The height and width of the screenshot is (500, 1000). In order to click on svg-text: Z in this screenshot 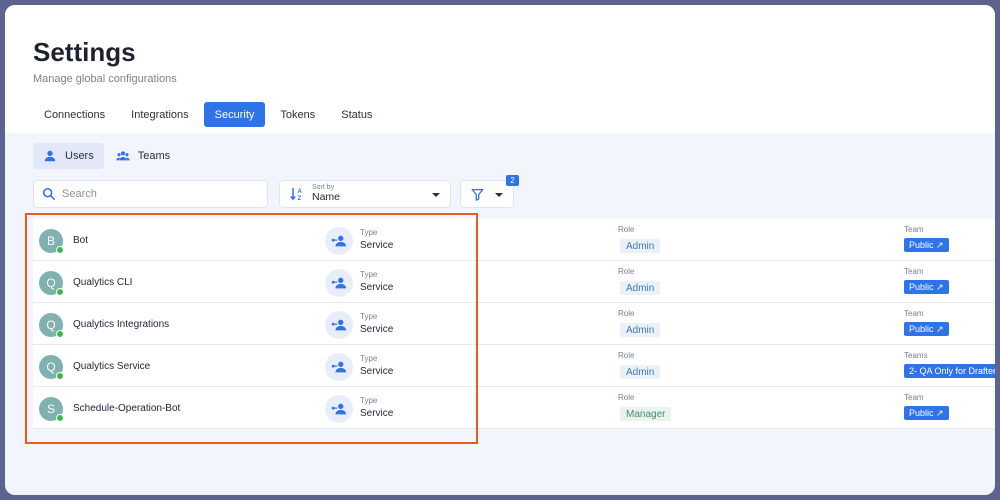, I will do `click(300, 199)`.